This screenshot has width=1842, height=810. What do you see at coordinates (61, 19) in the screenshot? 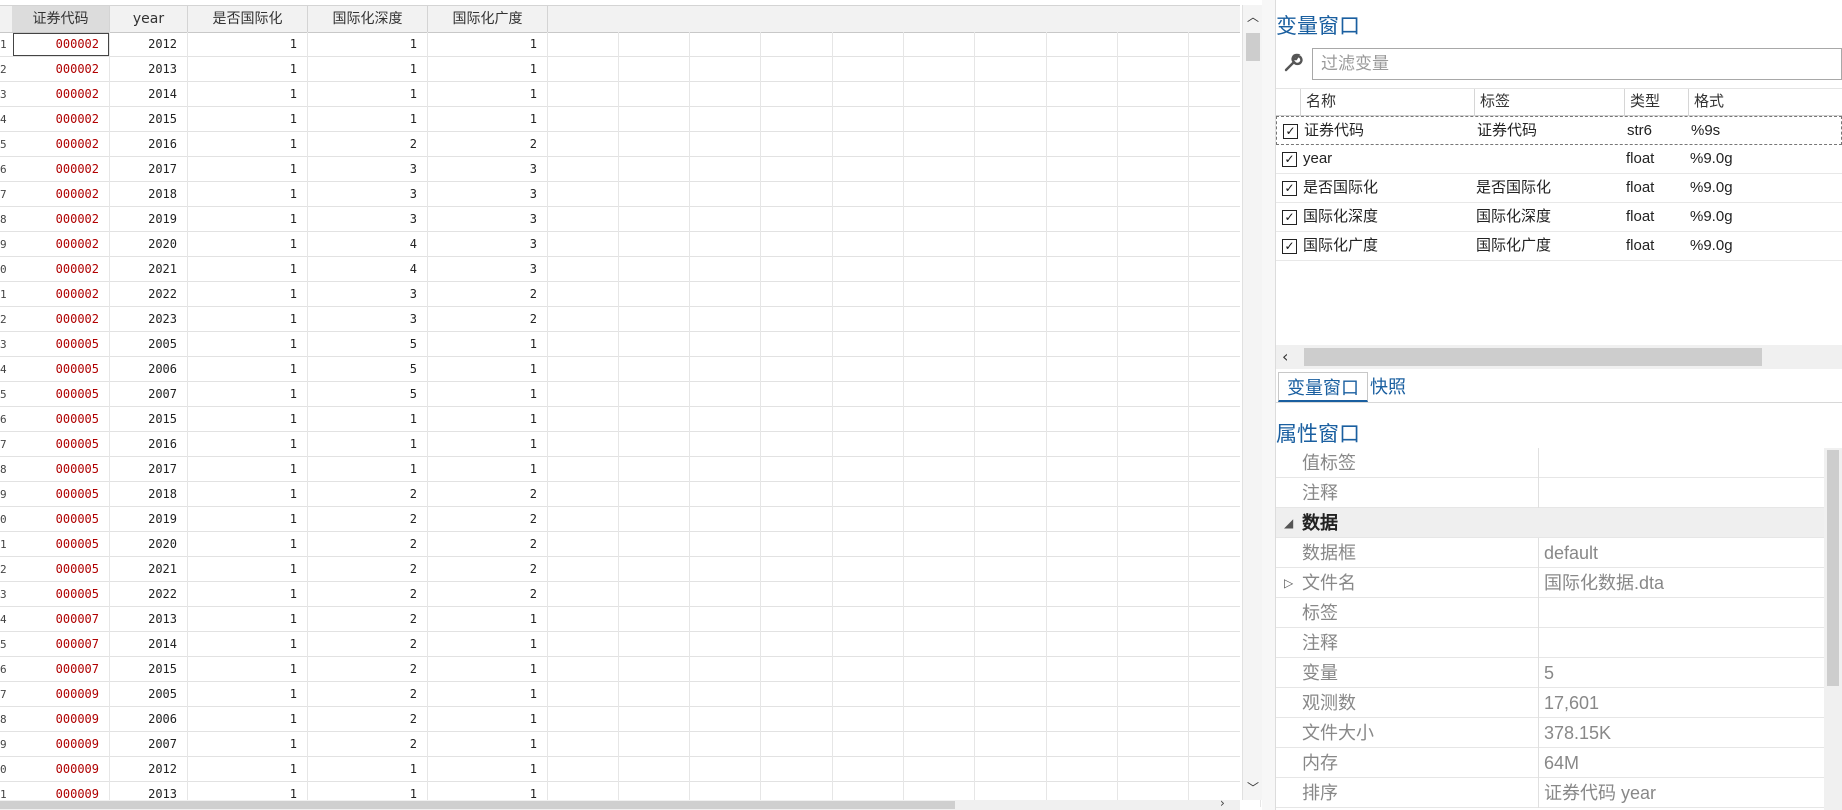
I see `column-header-code: 证券代码` at bounding box center [61, 19].